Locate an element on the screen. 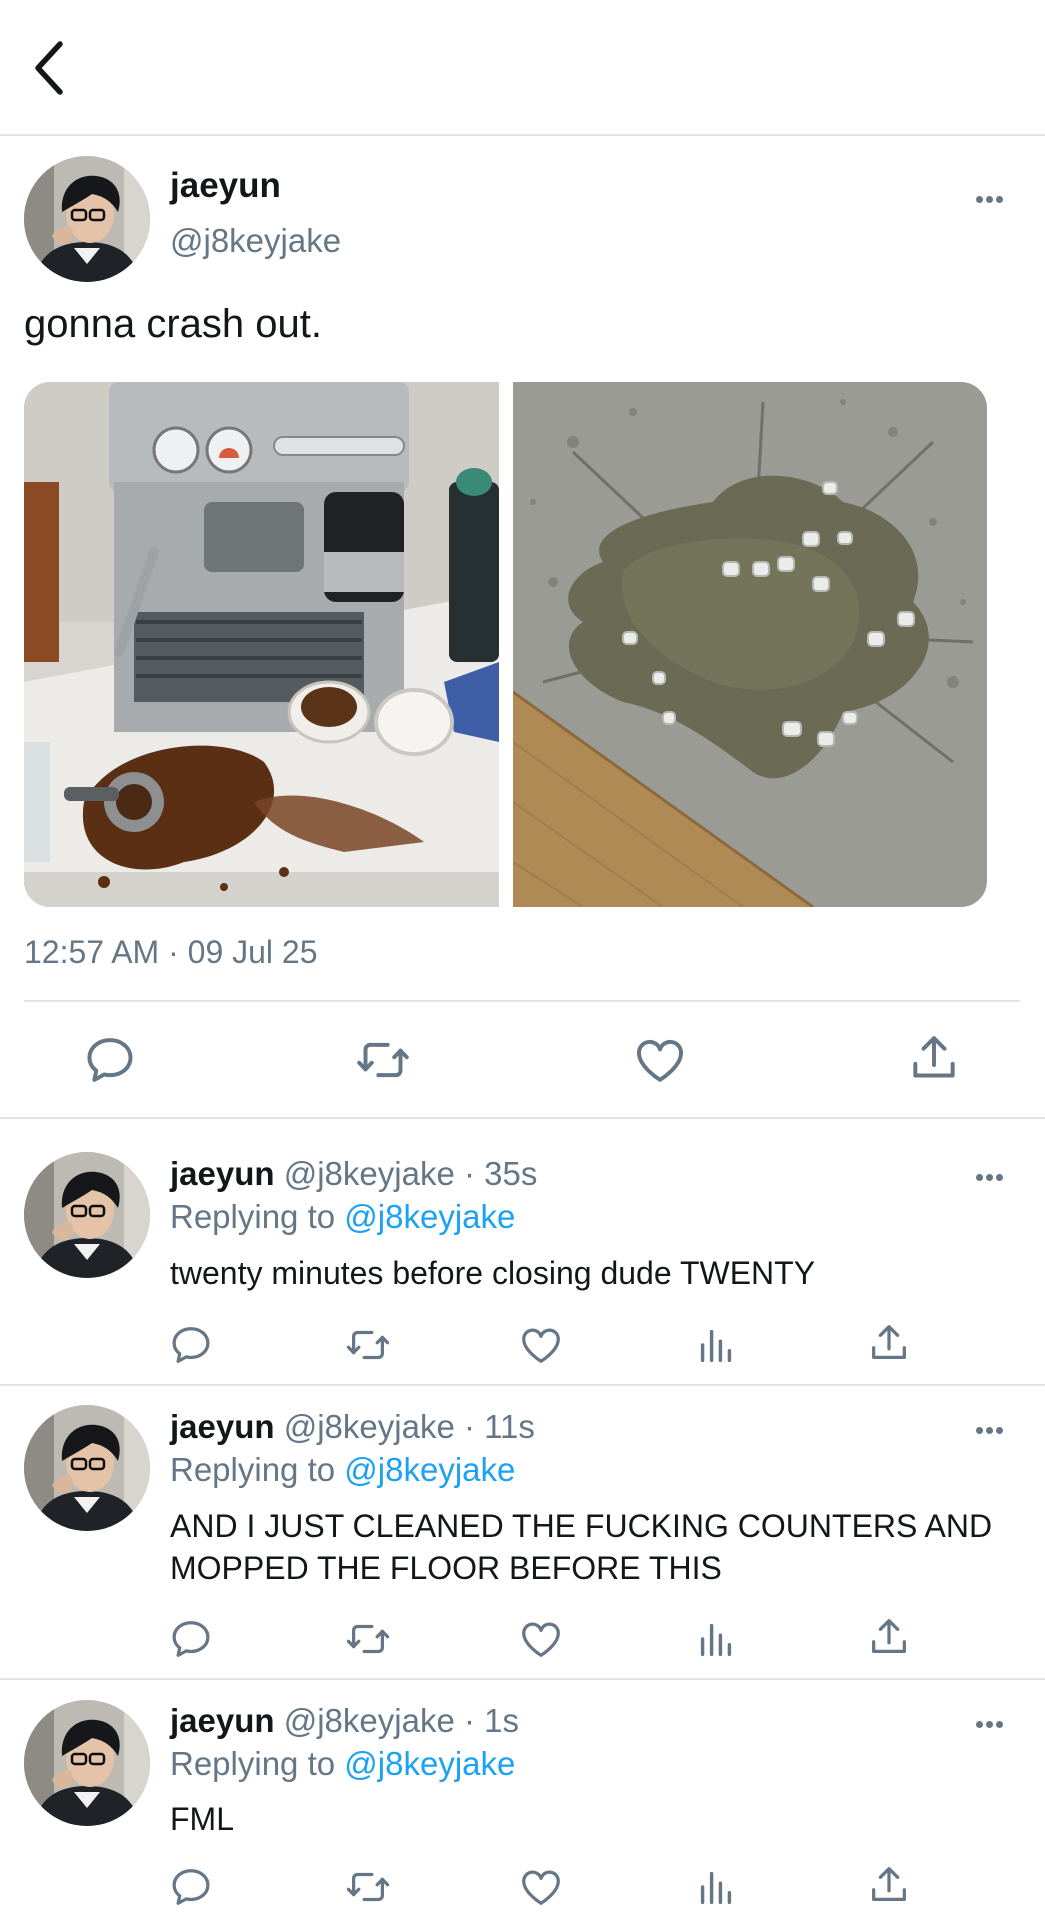  top-bar is located at coordinates (522, 68).